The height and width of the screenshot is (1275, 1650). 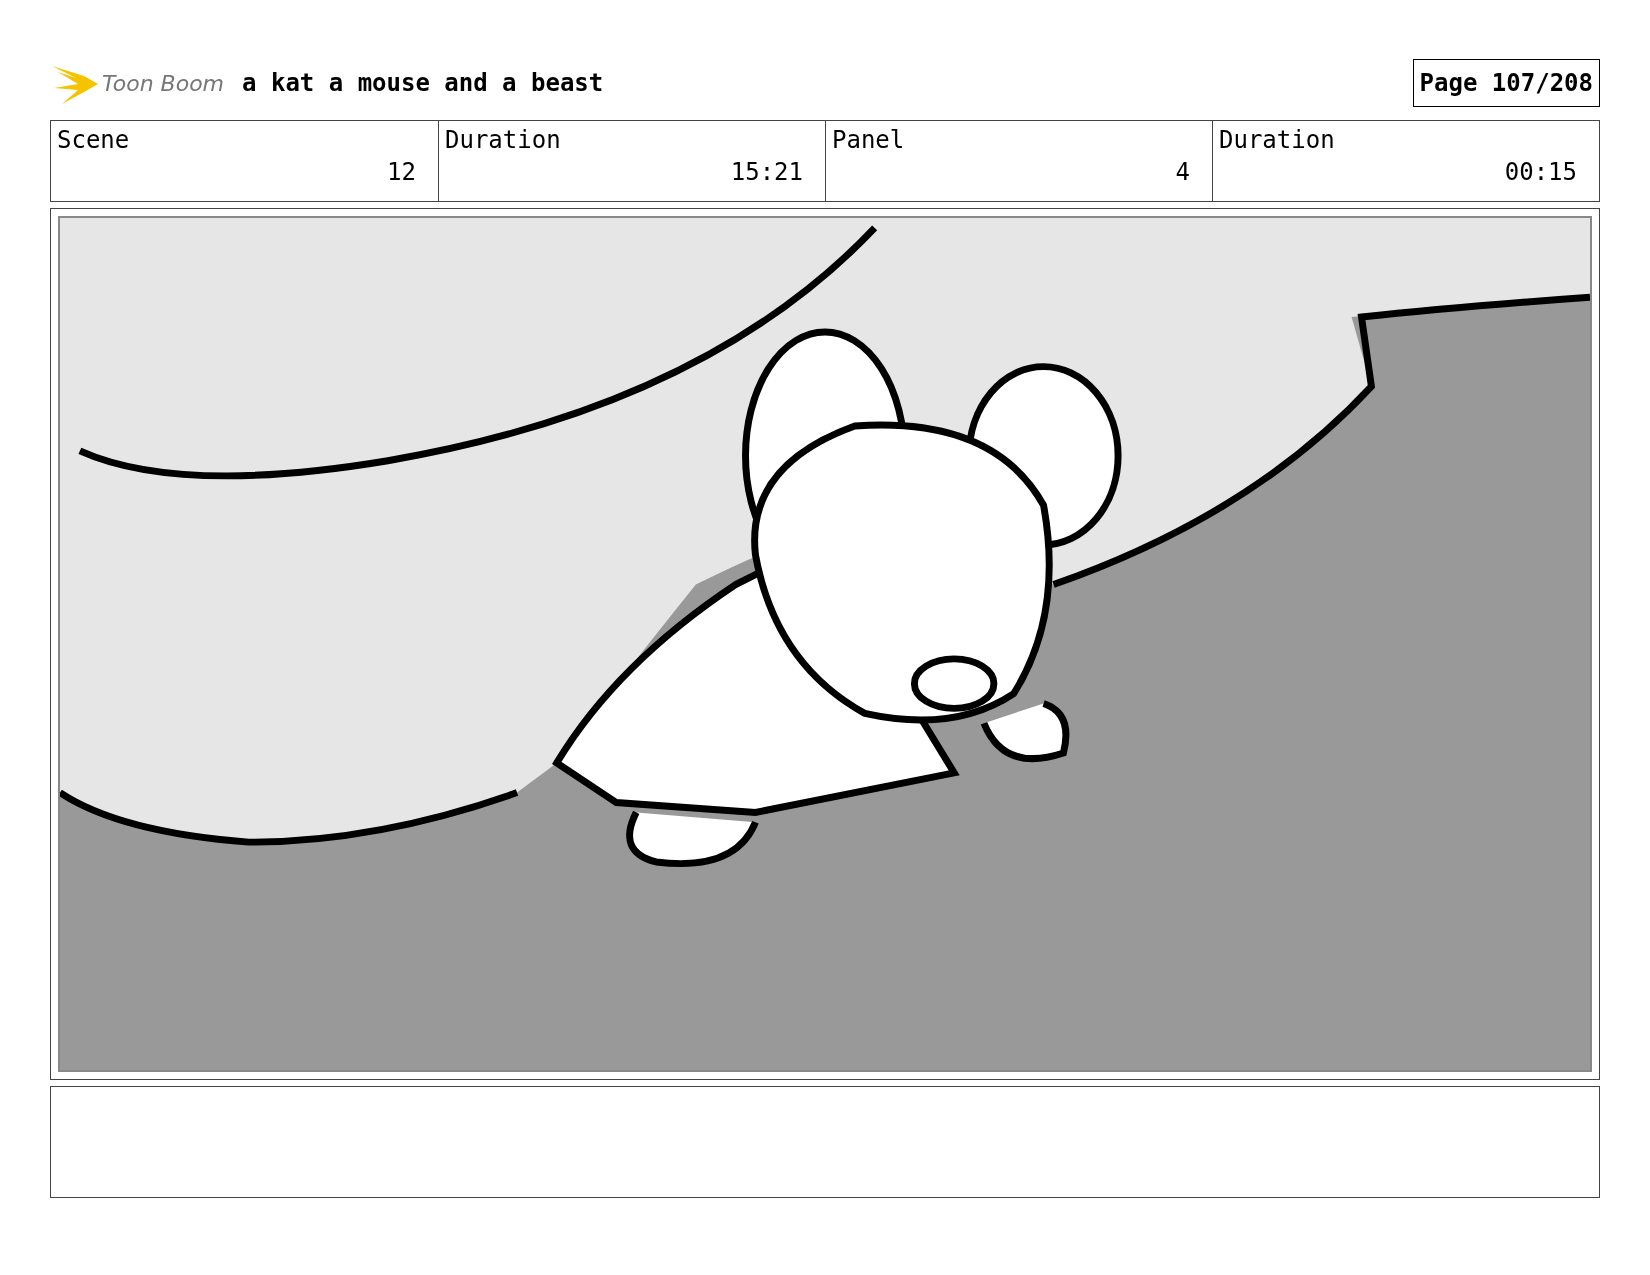 I want to click on field-value: 15:21, so click(x=766, y=172).